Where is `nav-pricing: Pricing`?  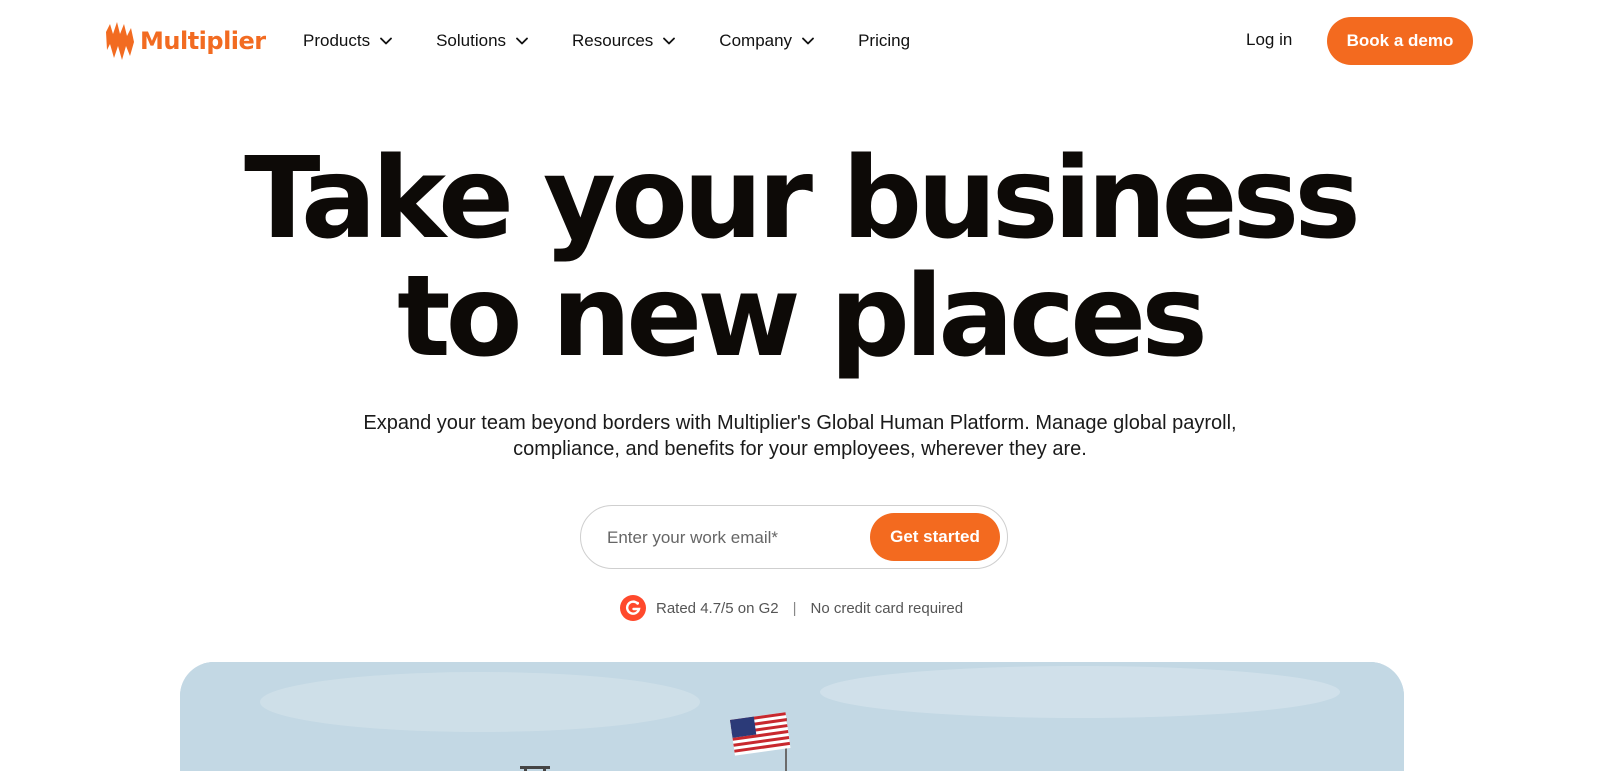 nav-pricing: Pricing is located at coordinates (884, 41).